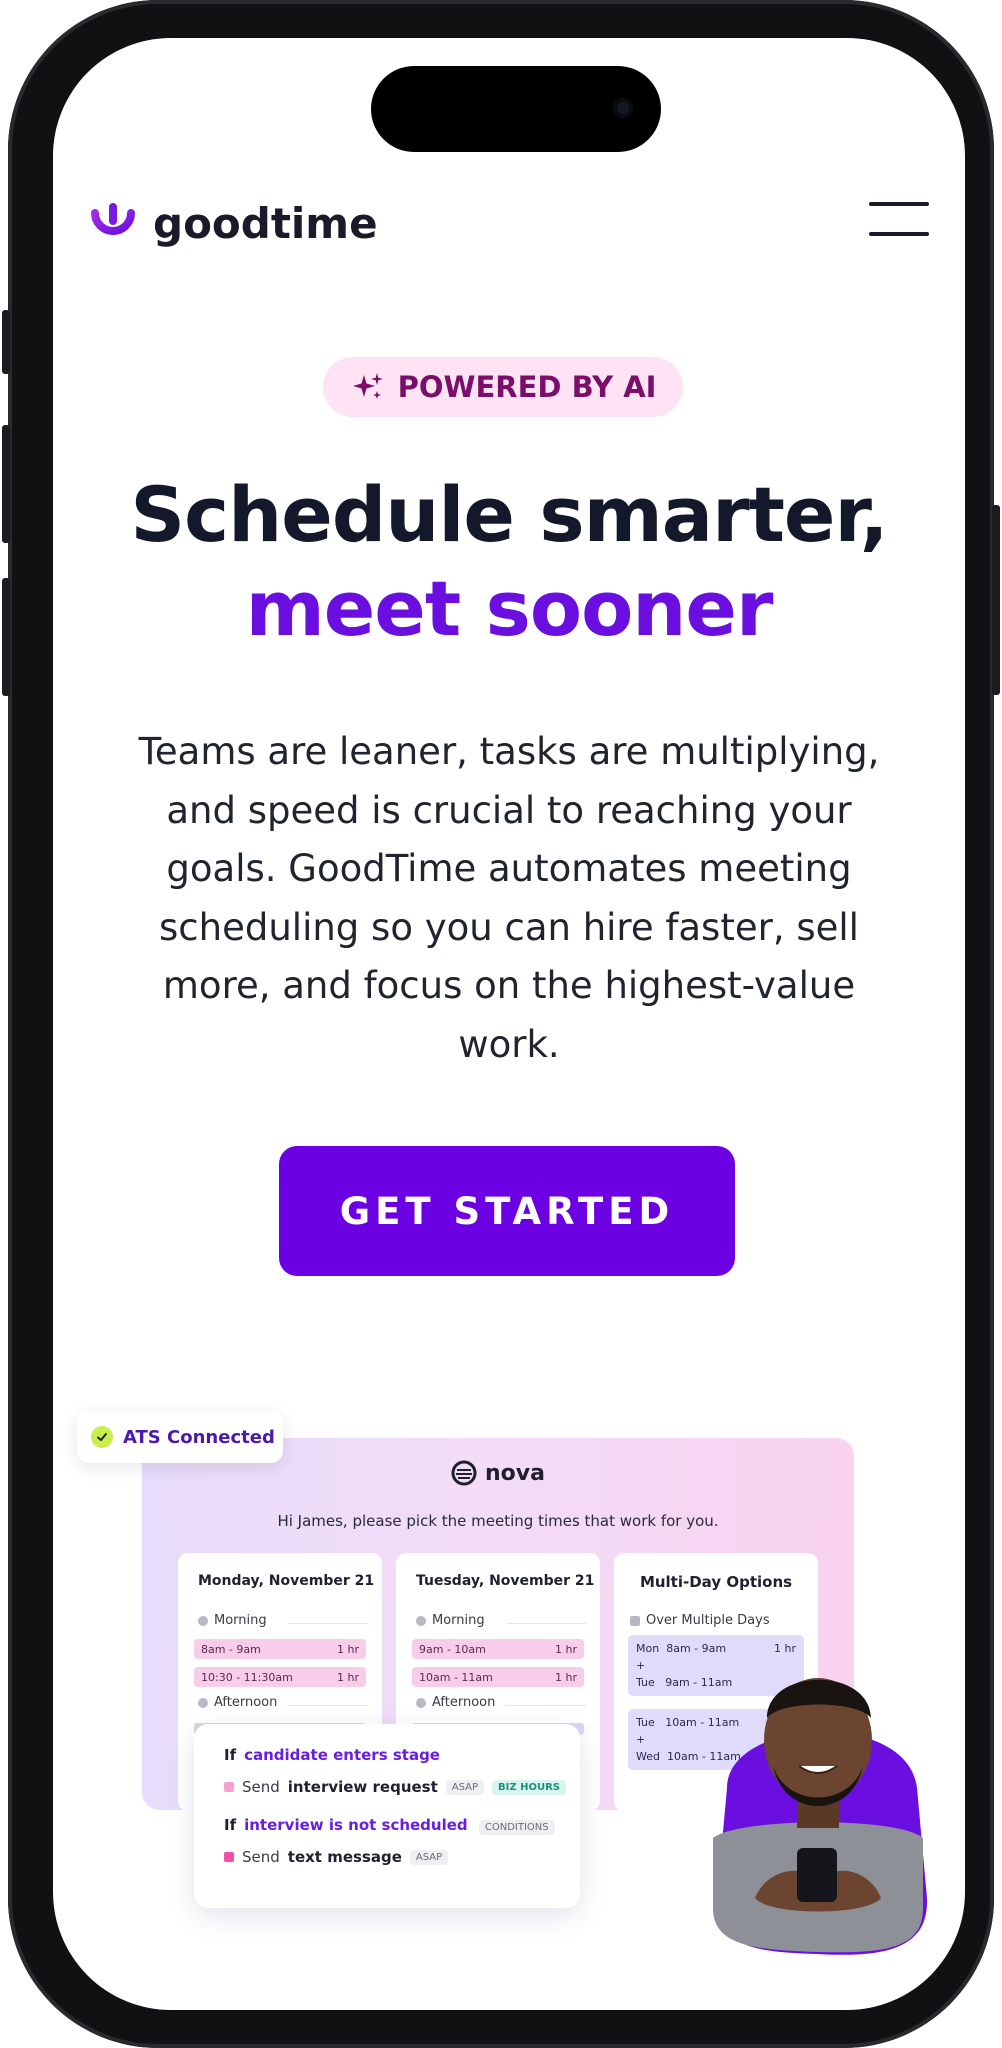 This screenshot has width=1002, height=2048. I want to click on rule-condition: If interview is not scheduled CONDITIONS, so click(389, 1825).